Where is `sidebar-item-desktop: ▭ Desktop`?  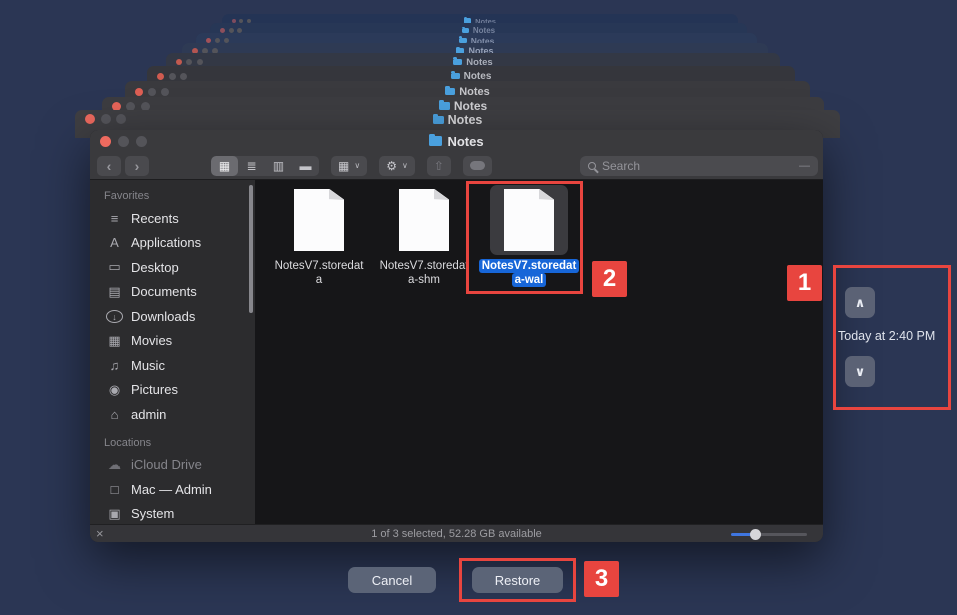 sidebar-item-desktop: ▭ Desktop is located at coordinates (172, 267).